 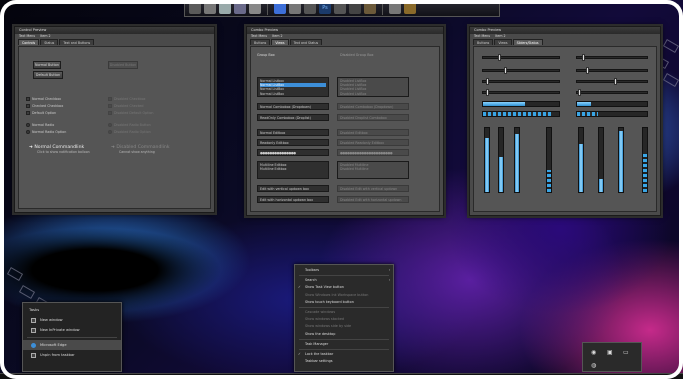 What do you see at coordinates (77, 42) in the screenshot?
I see `tab-text-buttons: Text and Buttons` at bounding box center [77, 42].